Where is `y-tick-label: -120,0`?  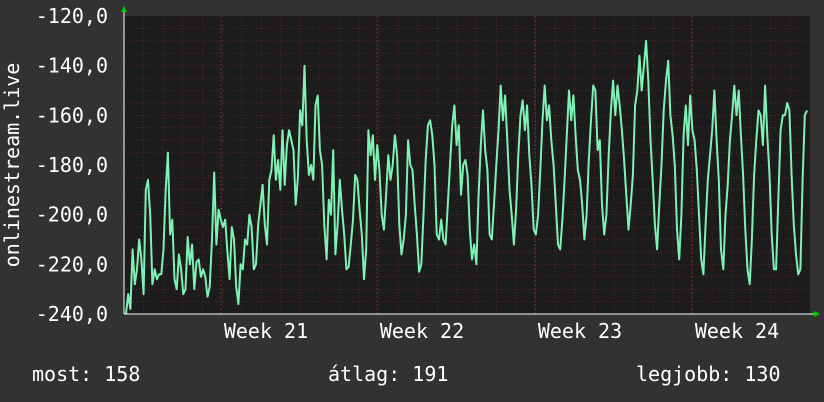
y-tick-label: -120,0 is located at coordinates (72, 16).